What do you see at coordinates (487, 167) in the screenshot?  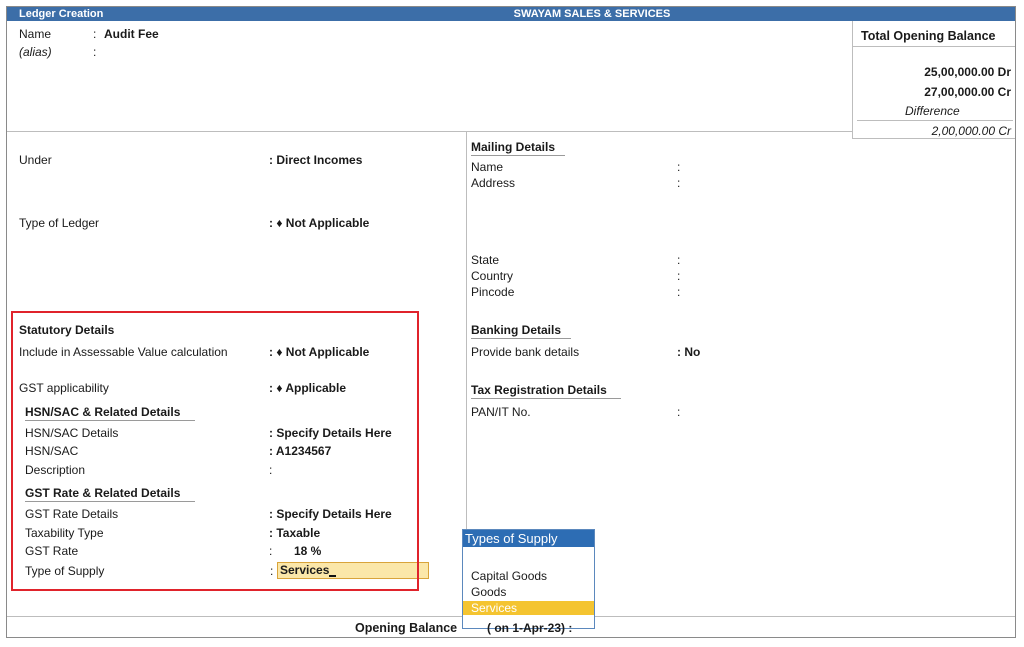 I see `mailing-name-label: Name` at bounding box center [487, 167].